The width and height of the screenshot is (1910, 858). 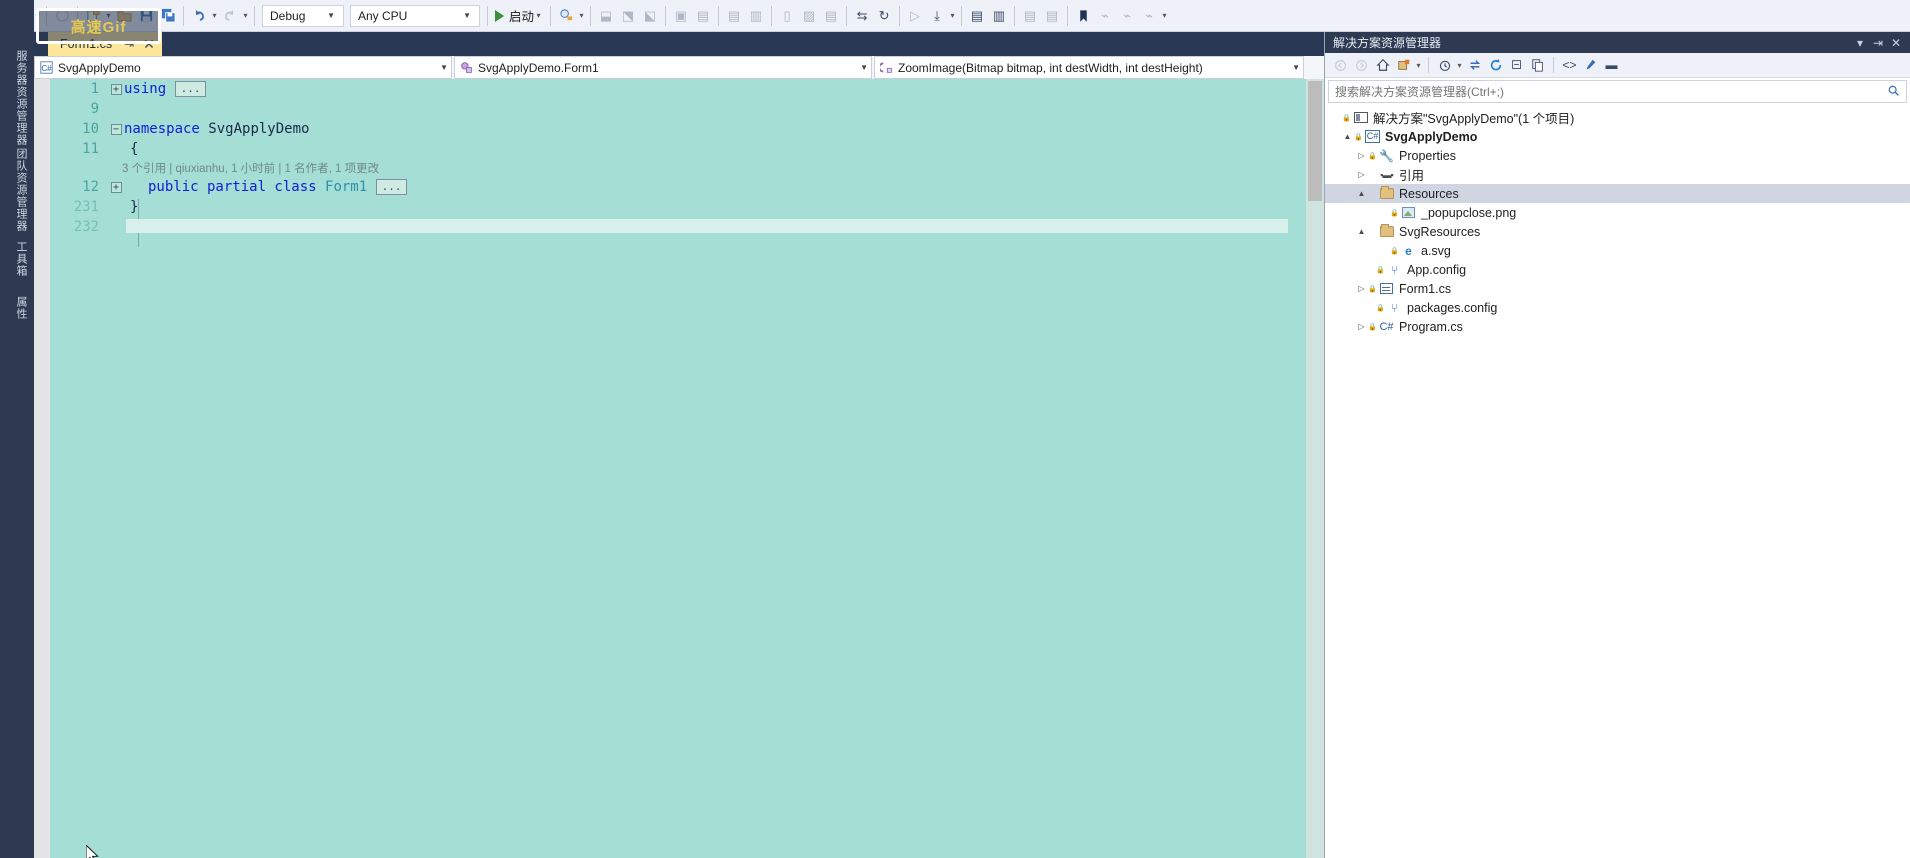 I want to click on run-to-cursor-icon: ▷, so click(x=915, y=16).